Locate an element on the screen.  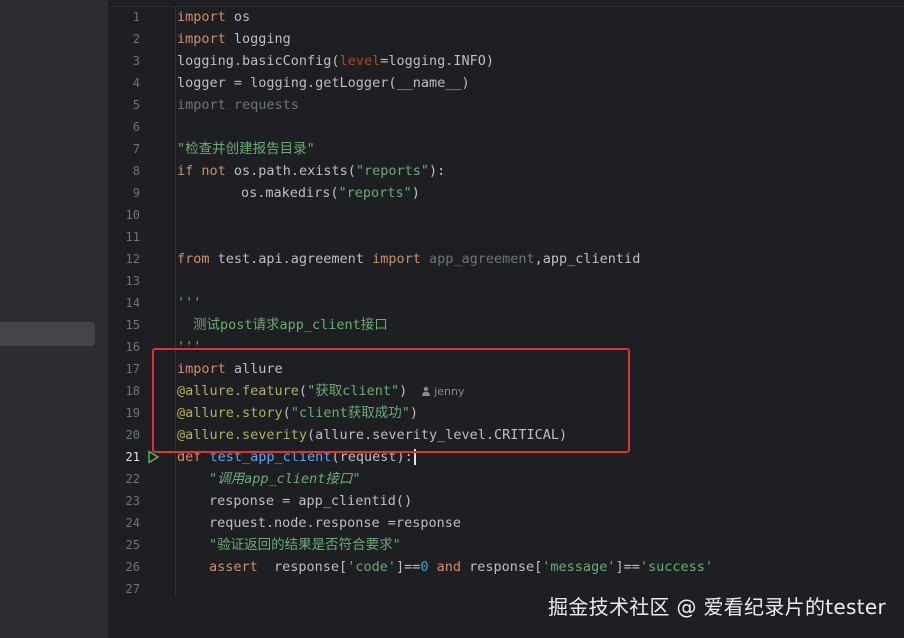
line-number: 27 is located at coordinates (132, 589).